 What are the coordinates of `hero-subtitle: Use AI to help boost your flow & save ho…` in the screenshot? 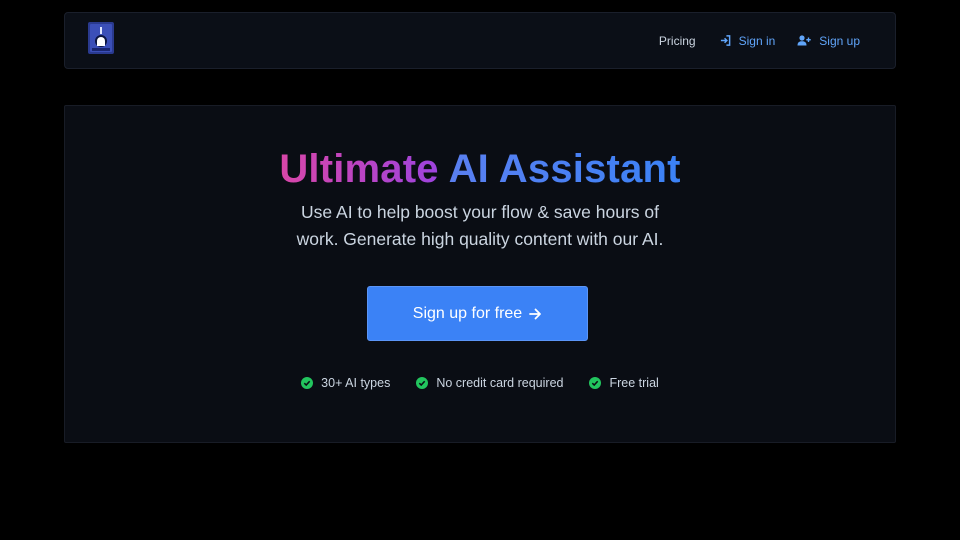 It's located at (480, 226).